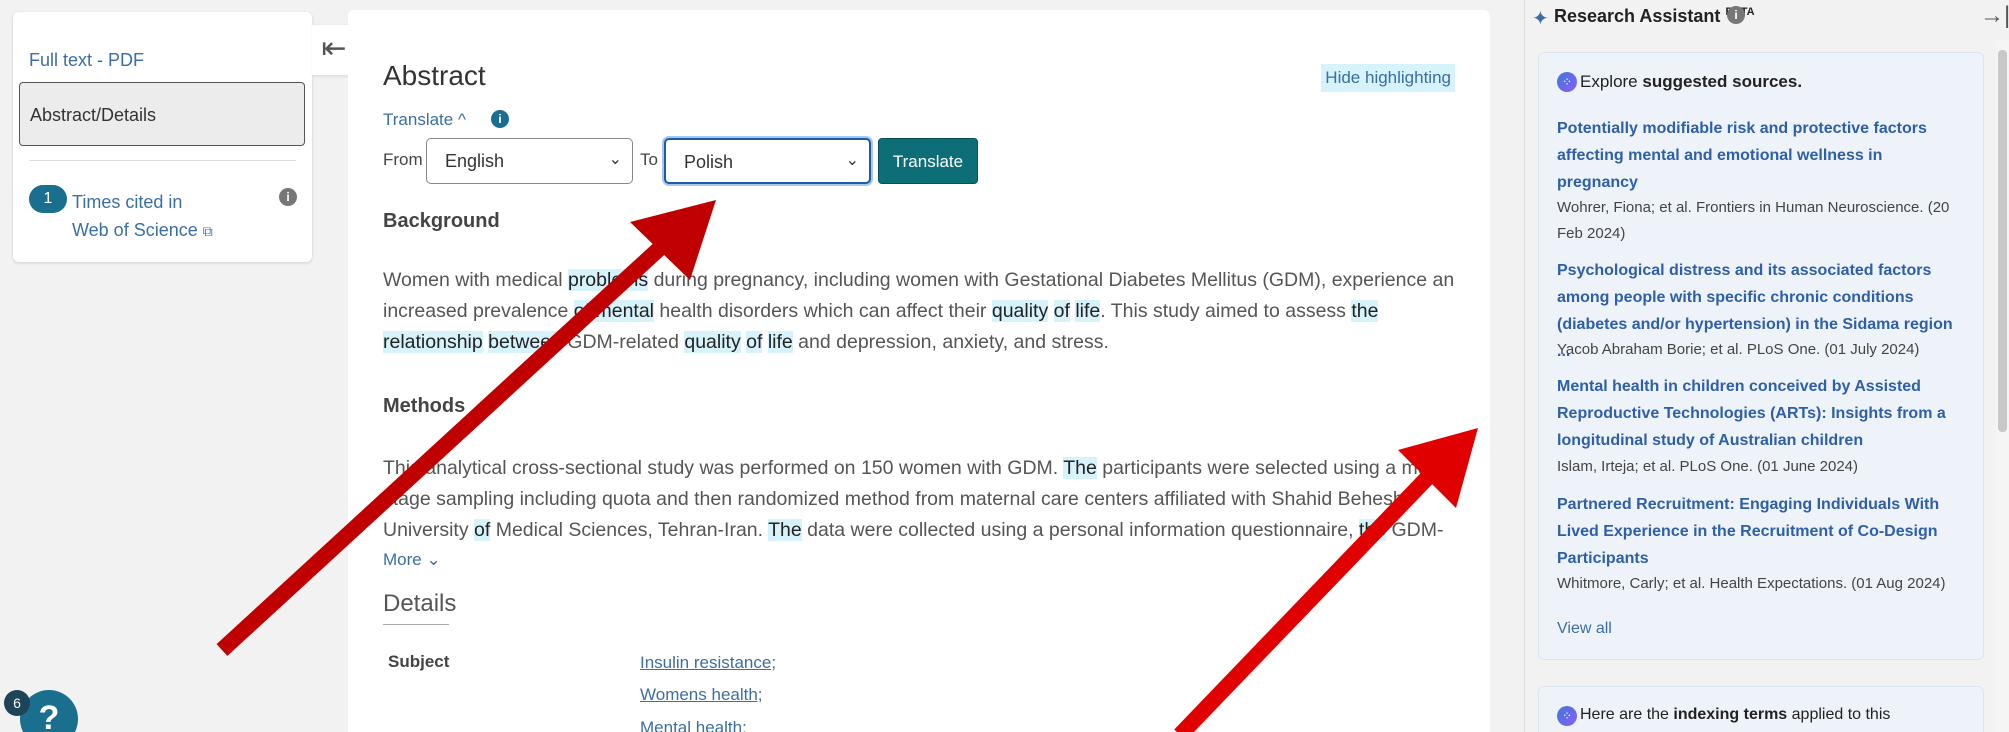 The image size is (2009, 732). Describe the element at coordinates (475, 161) in the screenshot. I see `from-language-value: English` at that location.